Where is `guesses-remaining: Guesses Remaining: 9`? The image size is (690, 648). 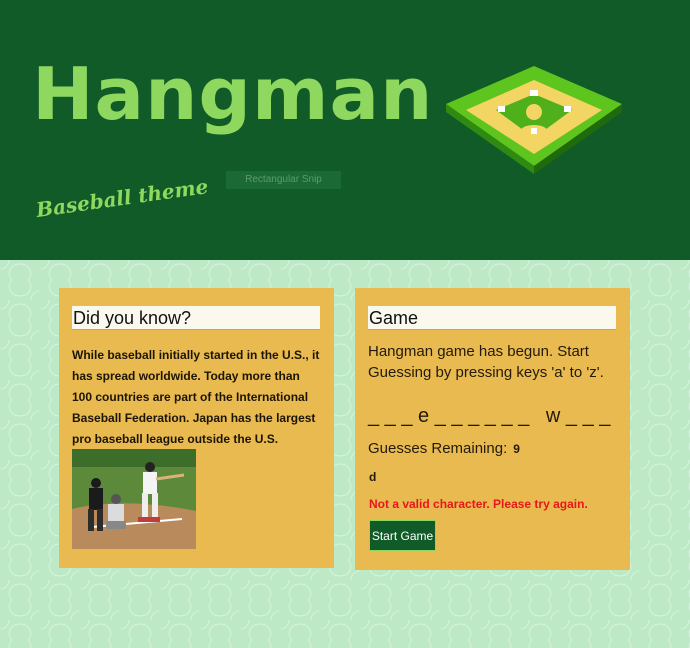
guesses-remaining: Guesses Remaining: 9 is located at coordinates (444, 448).